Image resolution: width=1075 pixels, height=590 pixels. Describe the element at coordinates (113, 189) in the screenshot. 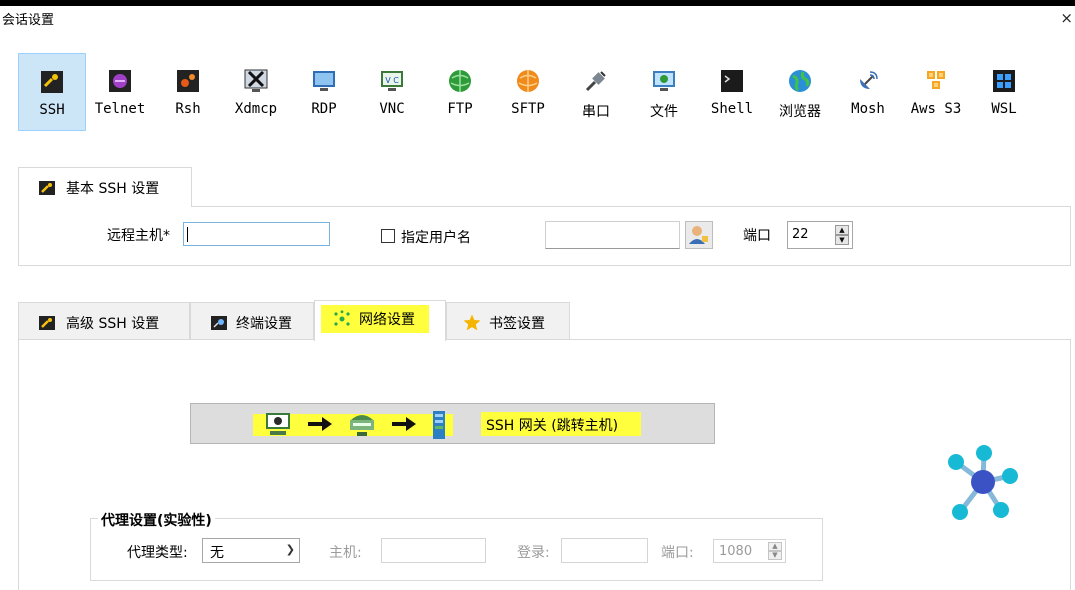

I see `tab-label: 基本 SSH 设置` at that location.